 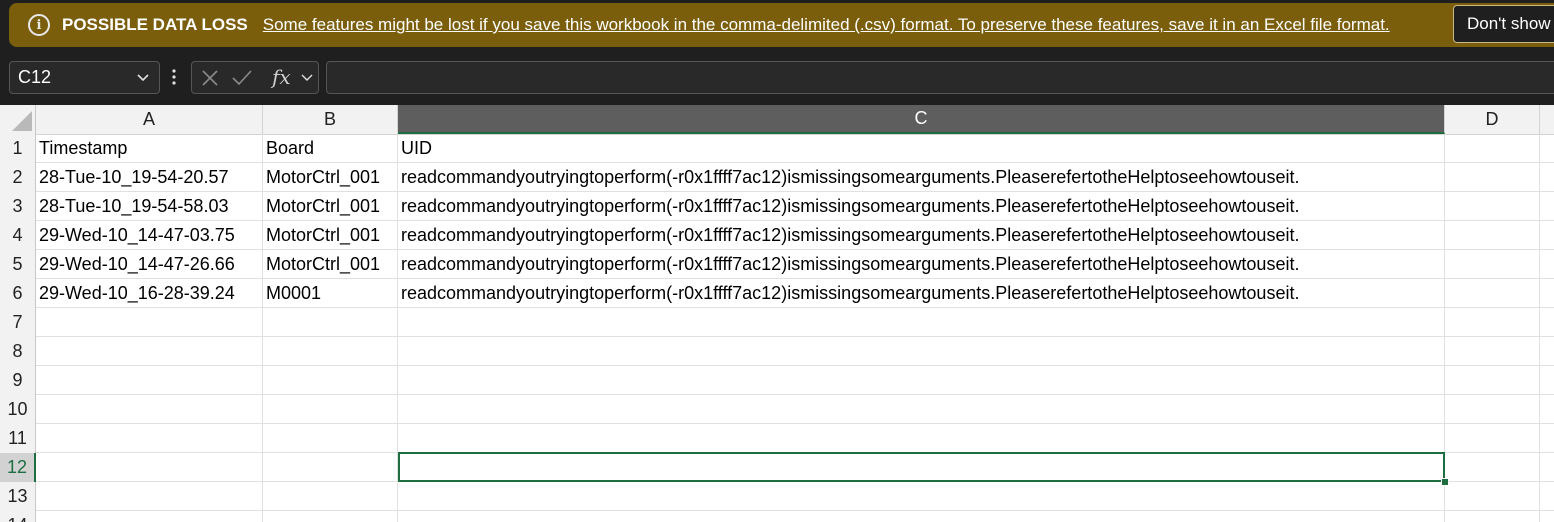 I want to click on formula-buttons: fx, so click(x=255, y=77).